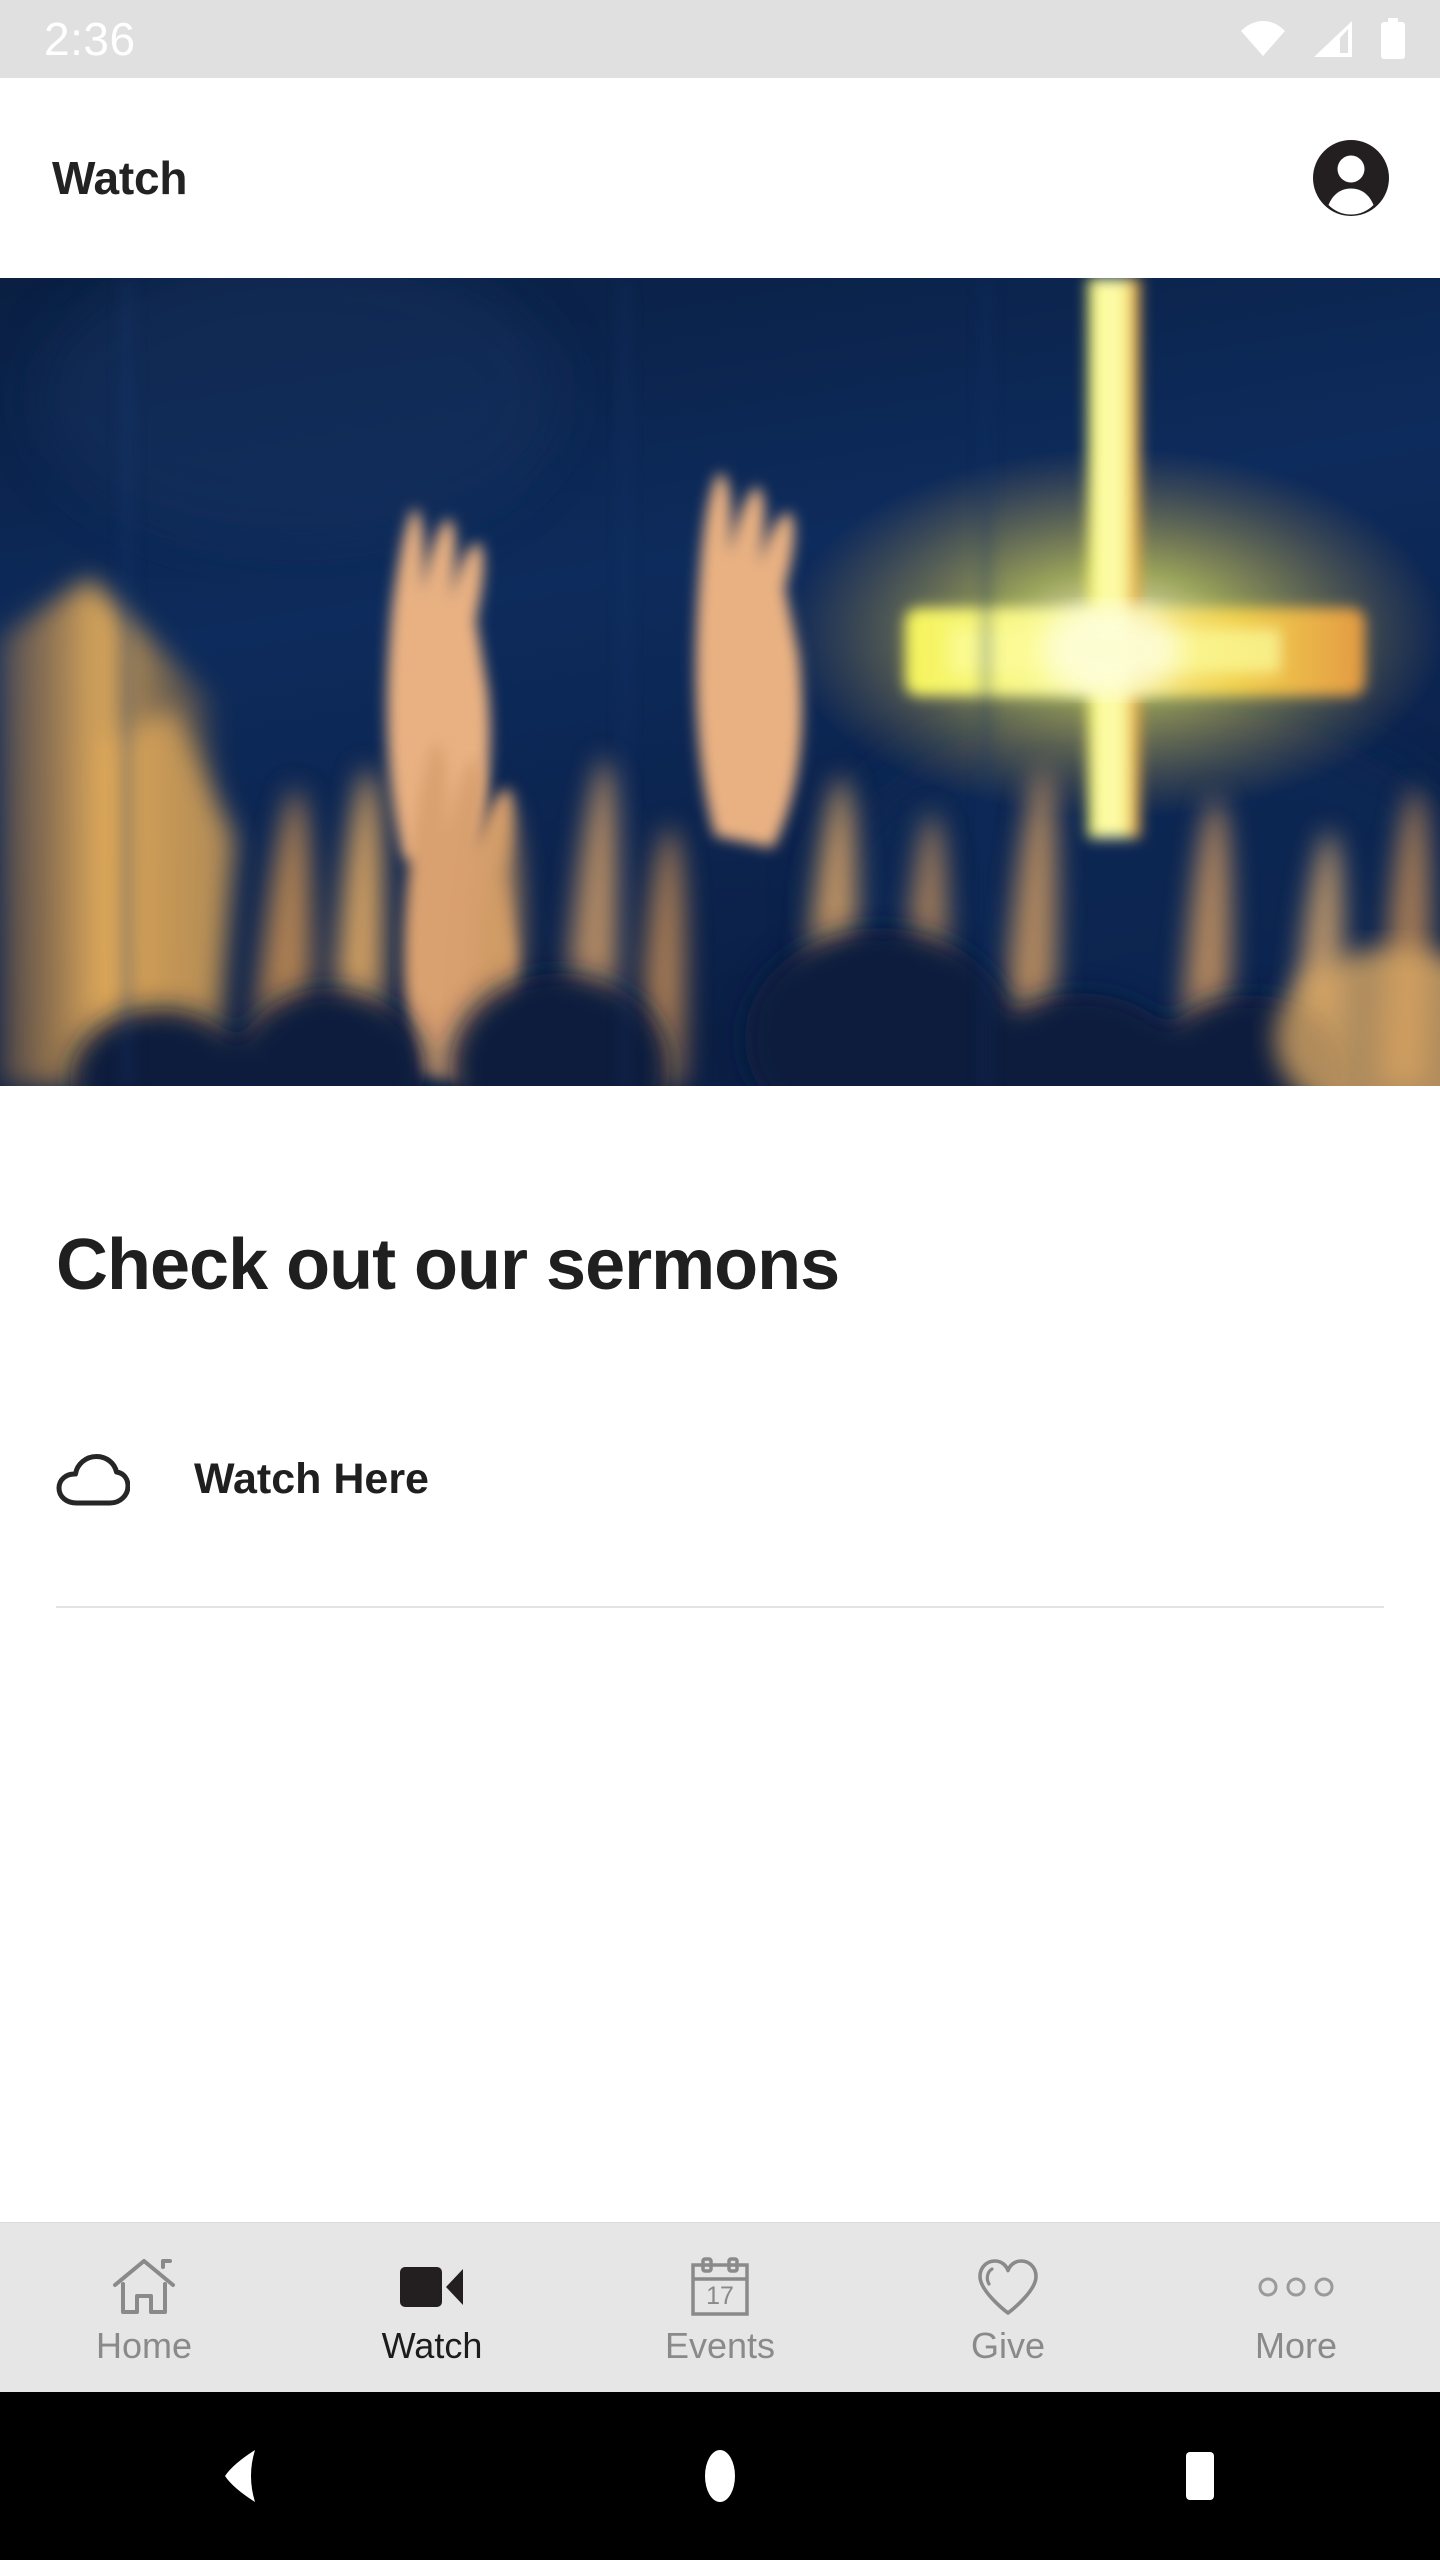 The height and width of the screenshot is (2560, 1440). What do you see at coordinates (1008, 2345) in the screenshot?
I see `tab-give-label: Give` at bounding box center [1008, 2345].